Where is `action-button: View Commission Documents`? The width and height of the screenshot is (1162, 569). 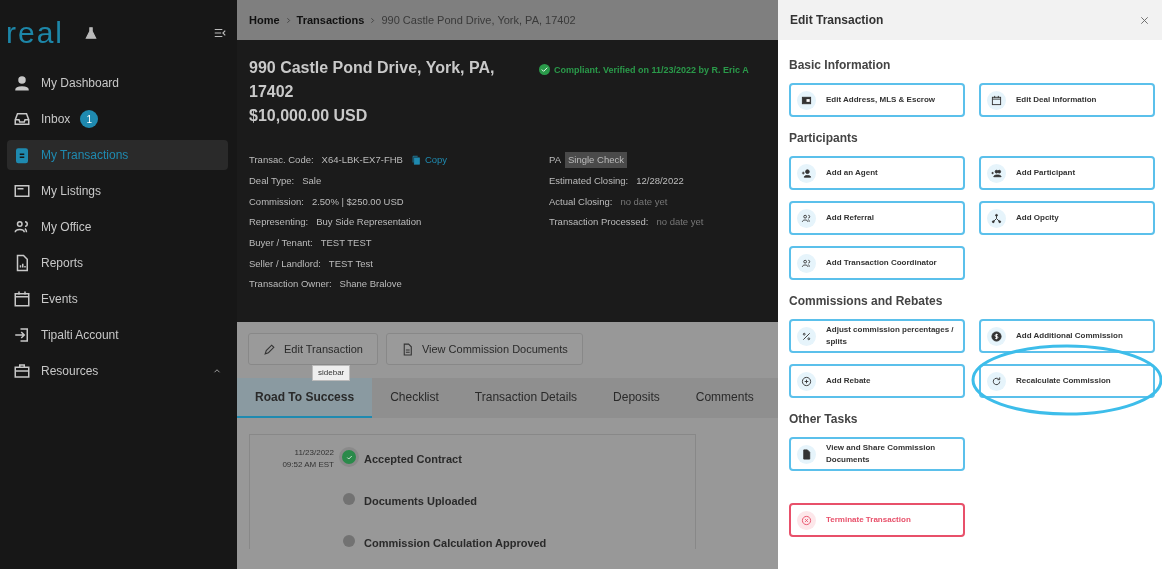
action-button: View Commission Documents is located at coordinates (484, 349).